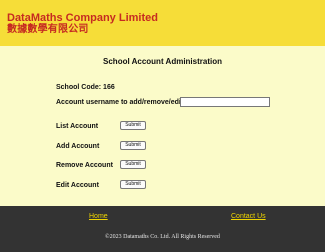 The image size is (325, 252). What do you see at coordinates (133, 164) in the screenshot?
I see `remove-account-submit-button: Submit` at bounding box center [133, 164].